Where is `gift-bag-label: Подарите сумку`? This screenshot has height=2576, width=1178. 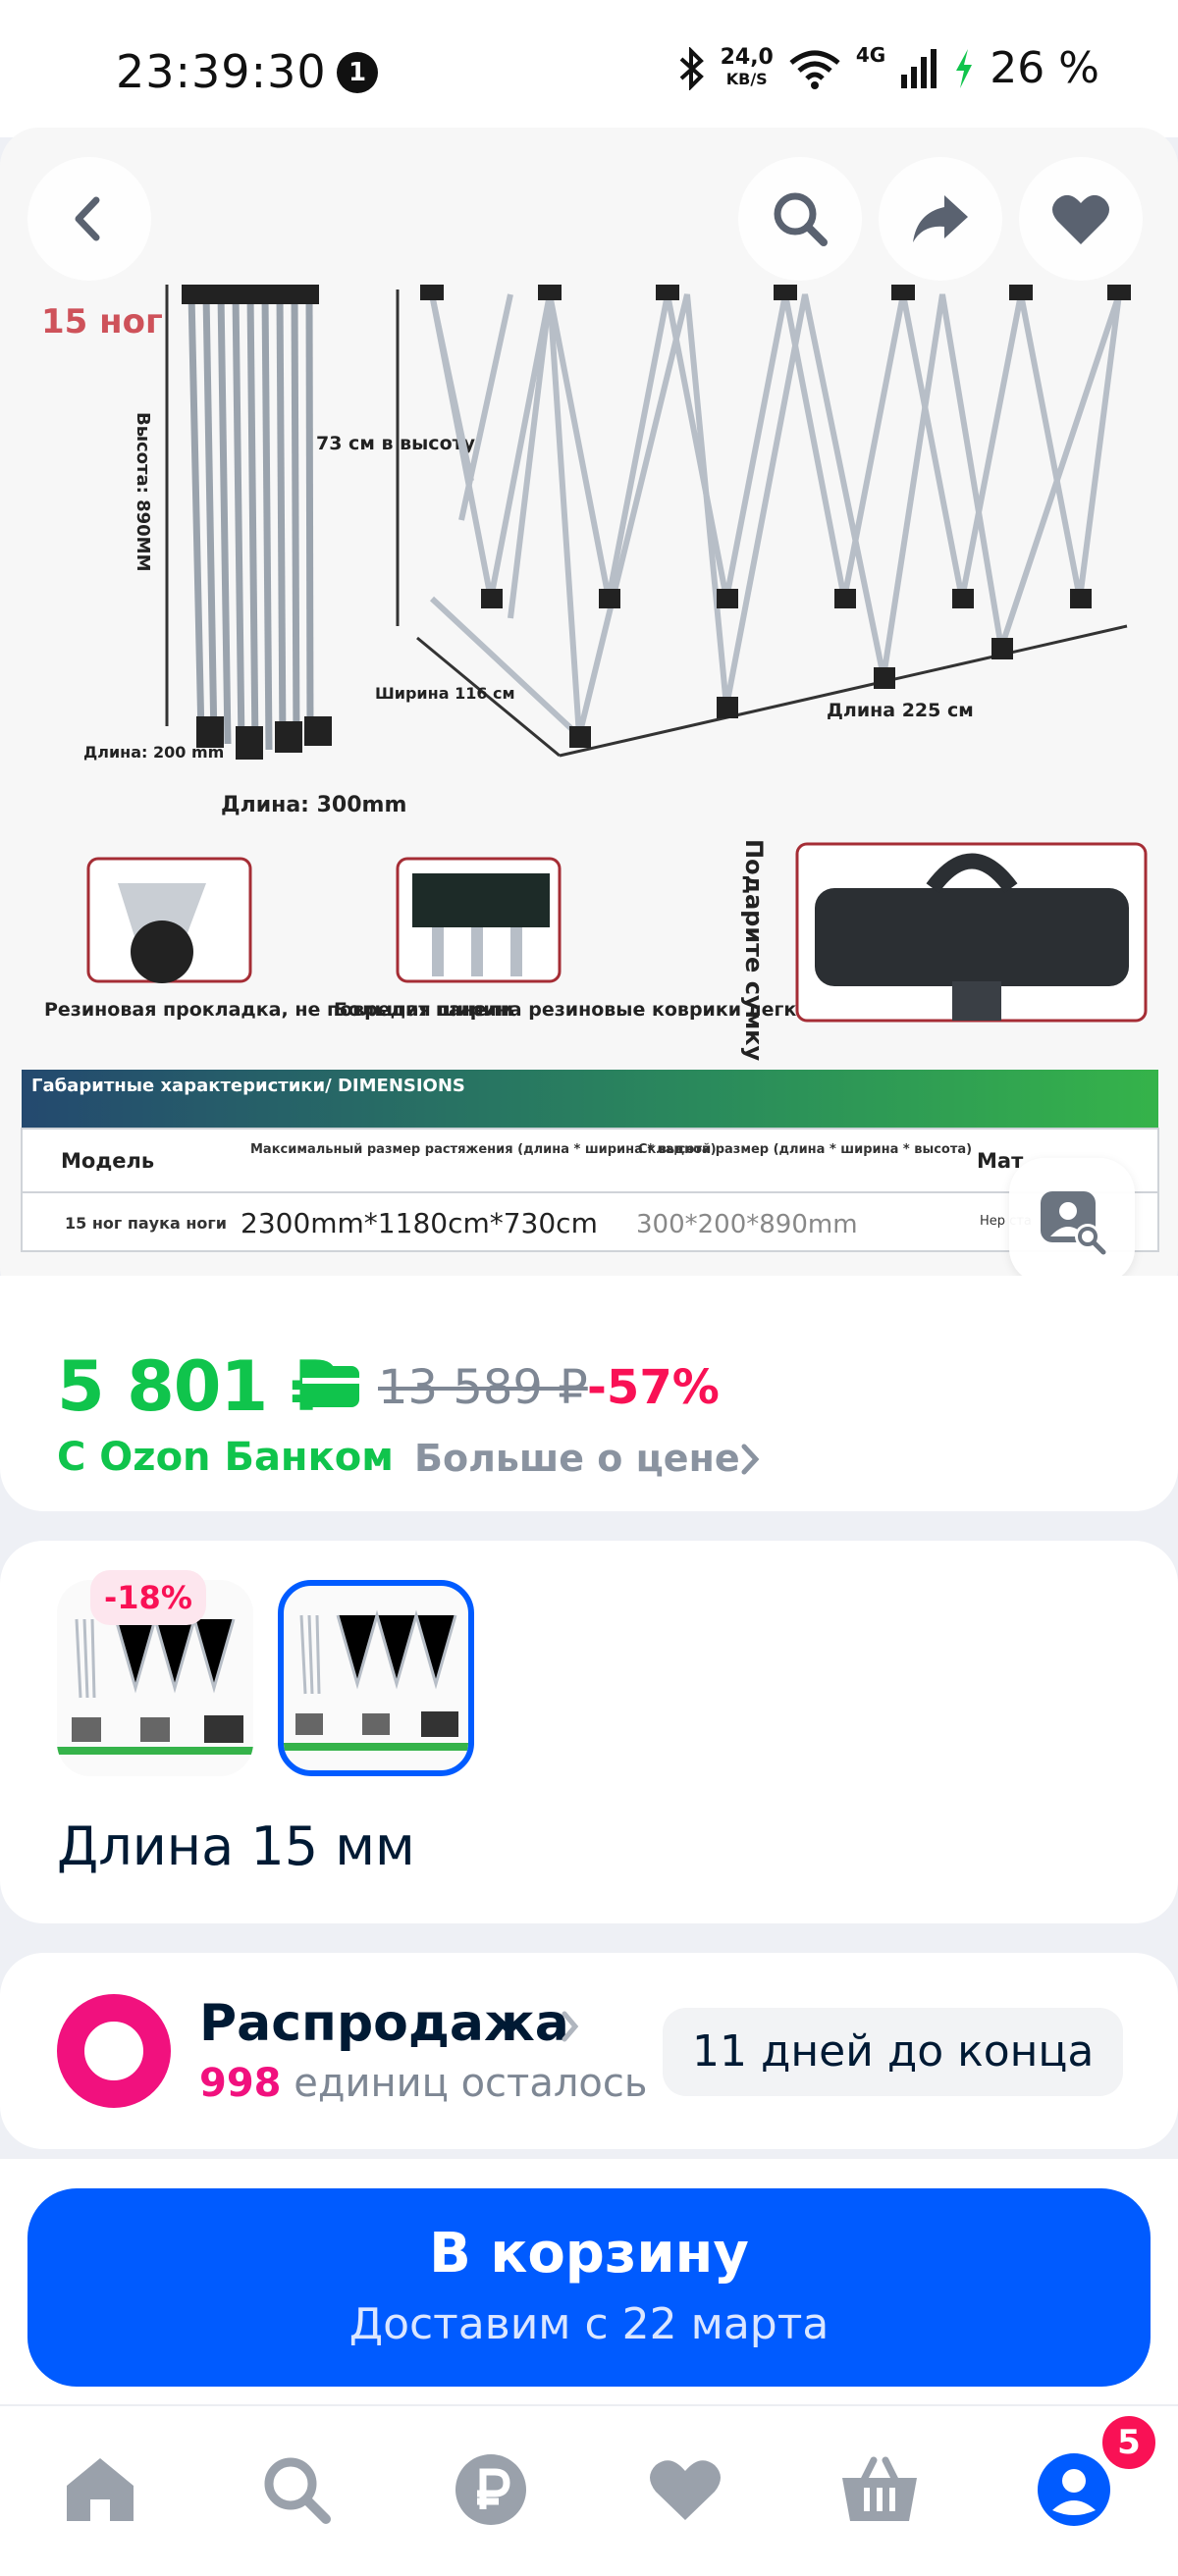
gift-bag-label: Подарите сумку is located at coordinates (754, 950).